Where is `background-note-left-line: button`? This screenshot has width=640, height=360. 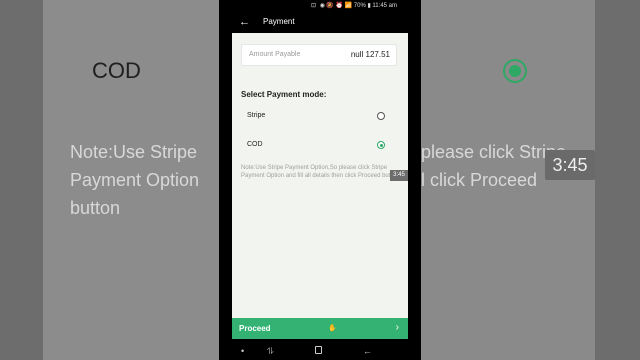
background-note-left-line: button is located at coordinates (95, 208).